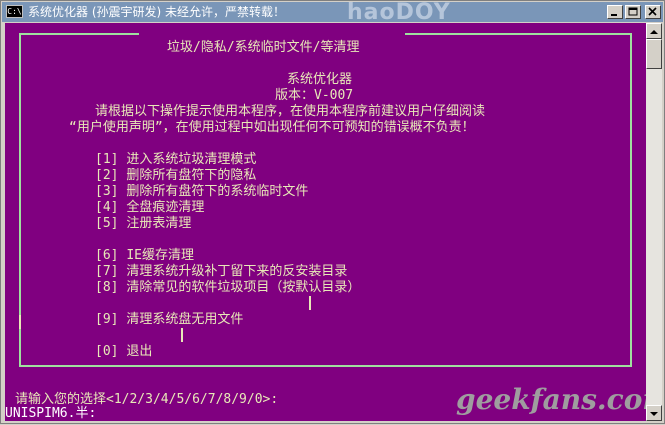 The height and width of the screenshot is (425, 665). I want to click on menu-label: 清理系统升级补丁留下来的反安装目录, so click(237, 271).